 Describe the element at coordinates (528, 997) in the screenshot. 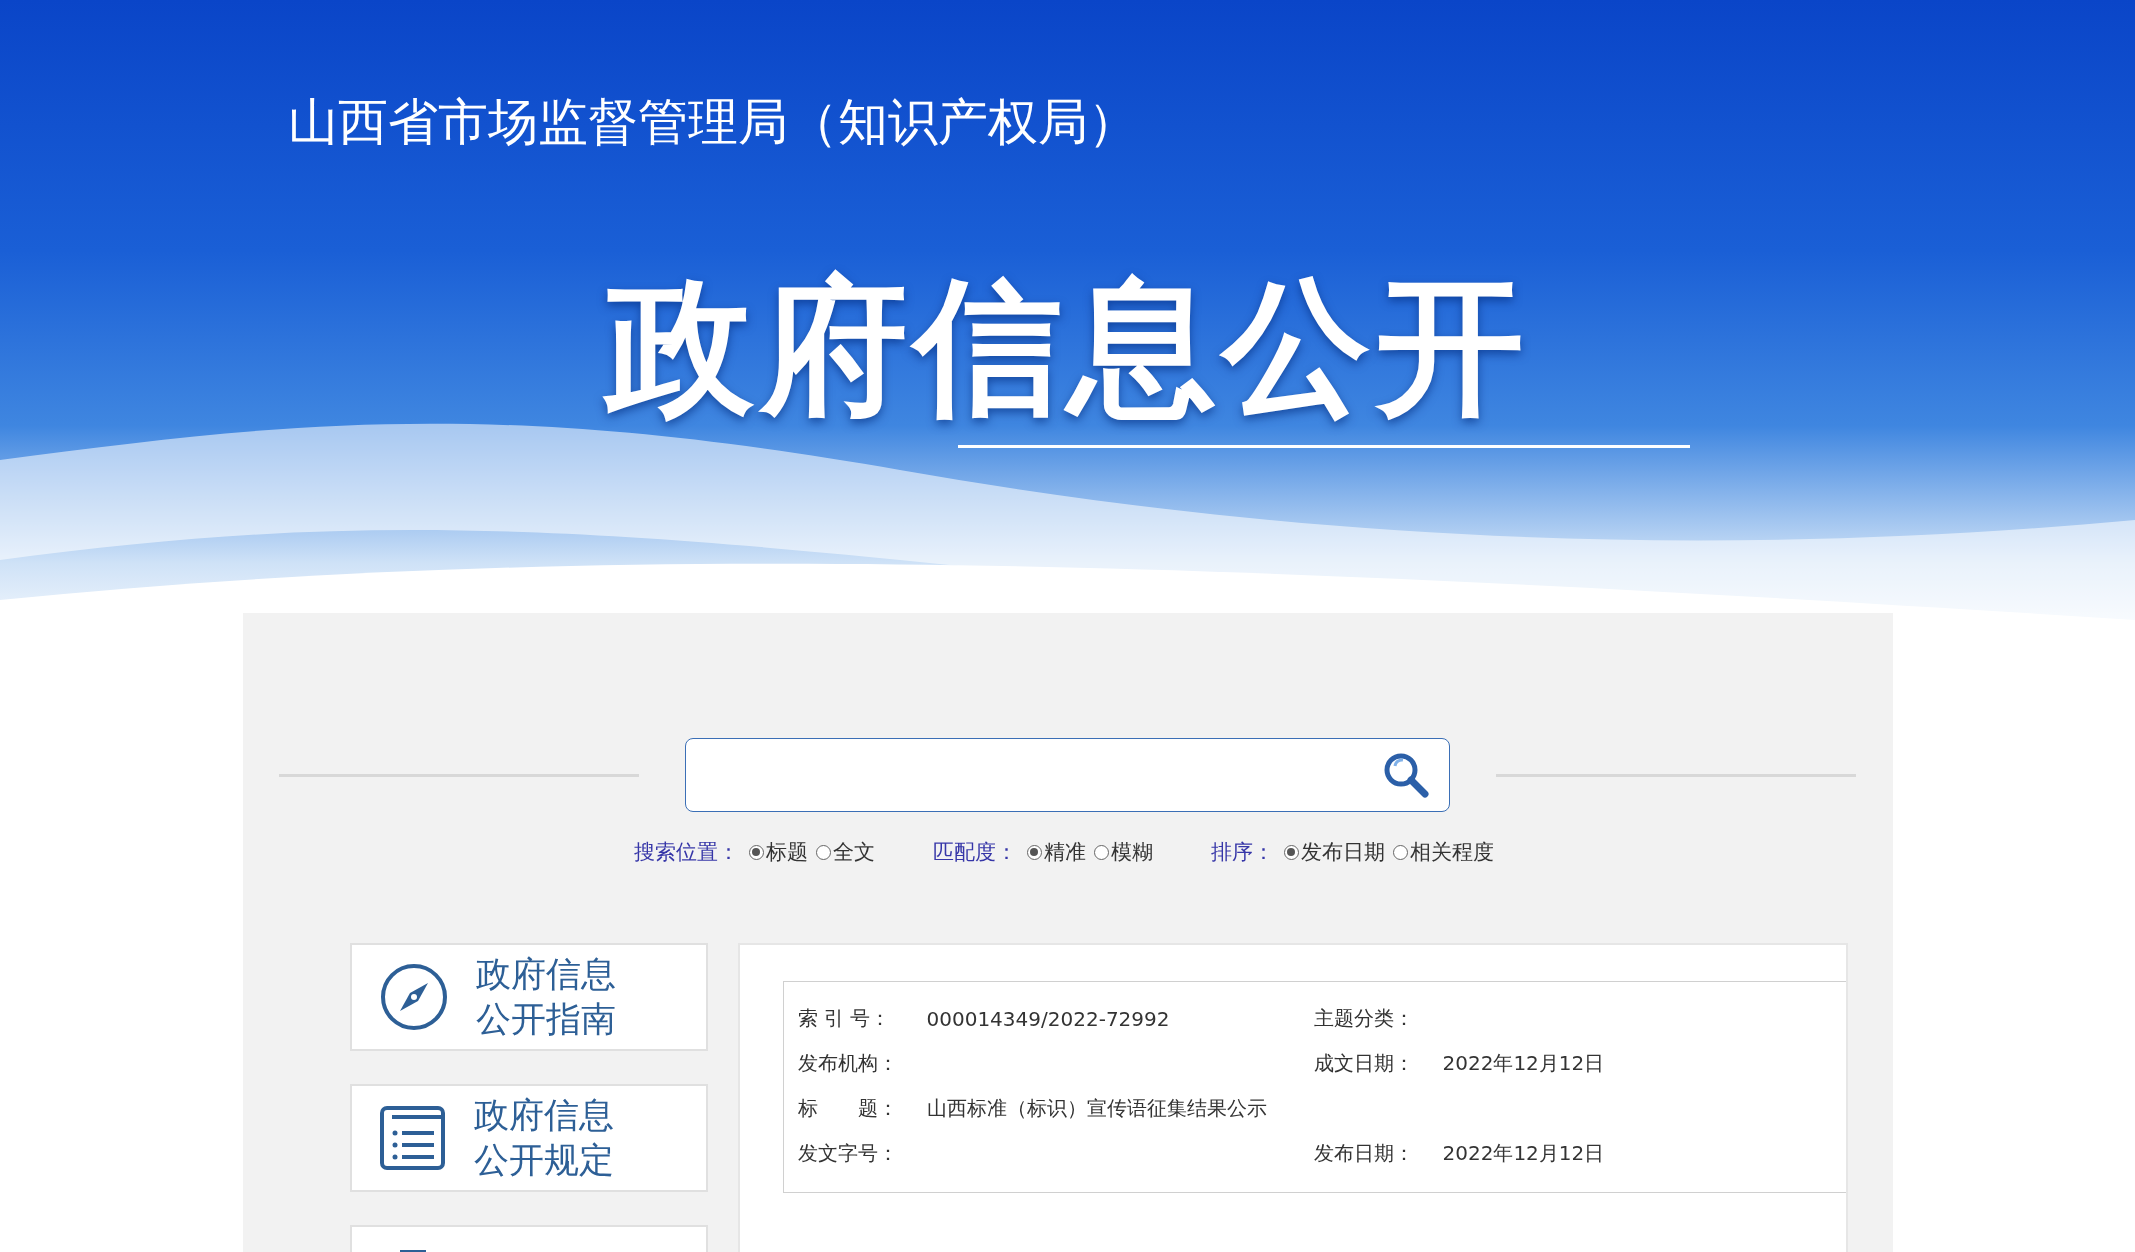

I see `nav-card: 政府信息 公开指南` at that location.